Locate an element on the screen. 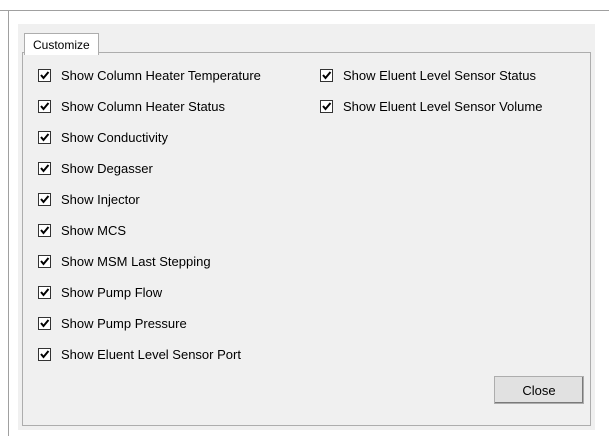  option-eluent-level-sensor-port: Show Eluent Level Sensor Port is located at coordinates (139, 354).